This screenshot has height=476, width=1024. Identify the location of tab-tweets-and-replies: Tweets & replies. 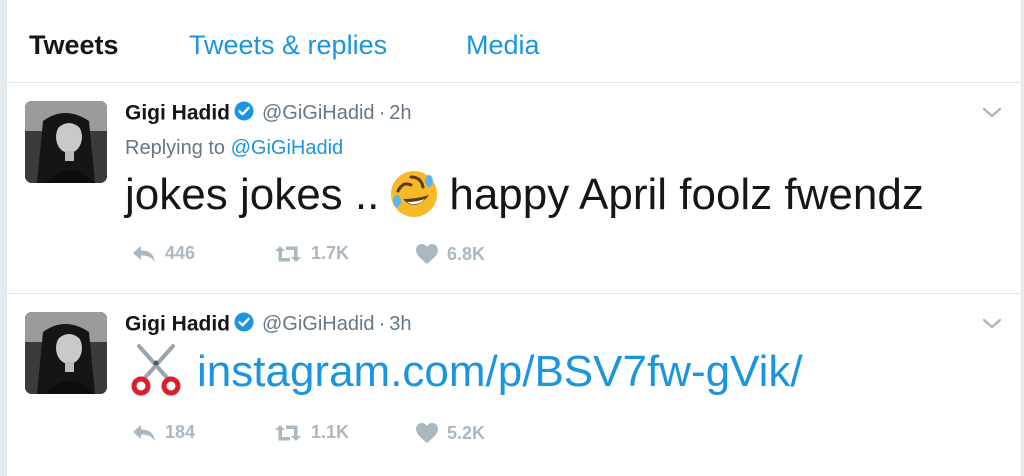
(288, 45).